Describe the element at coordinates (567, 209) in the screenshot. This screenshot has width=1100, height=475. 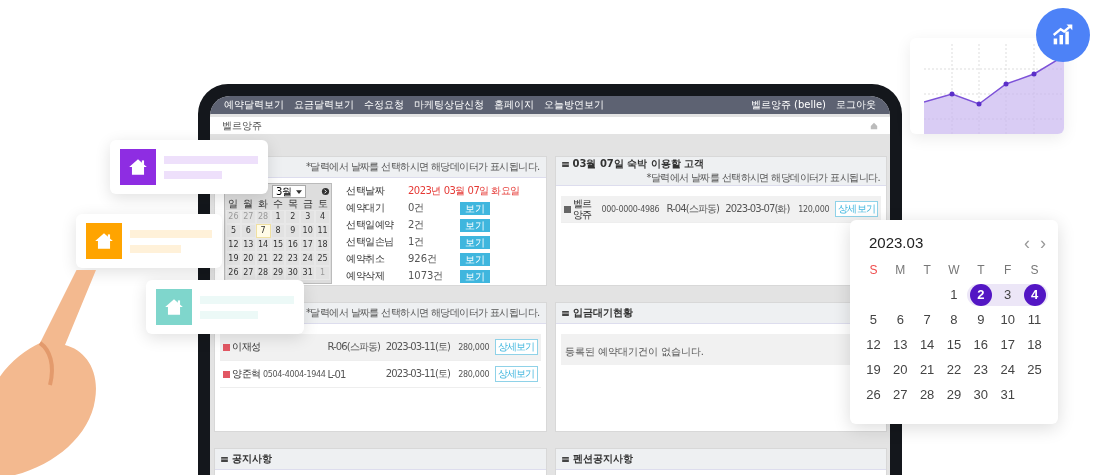
I see `person-tag-icon` at that location.